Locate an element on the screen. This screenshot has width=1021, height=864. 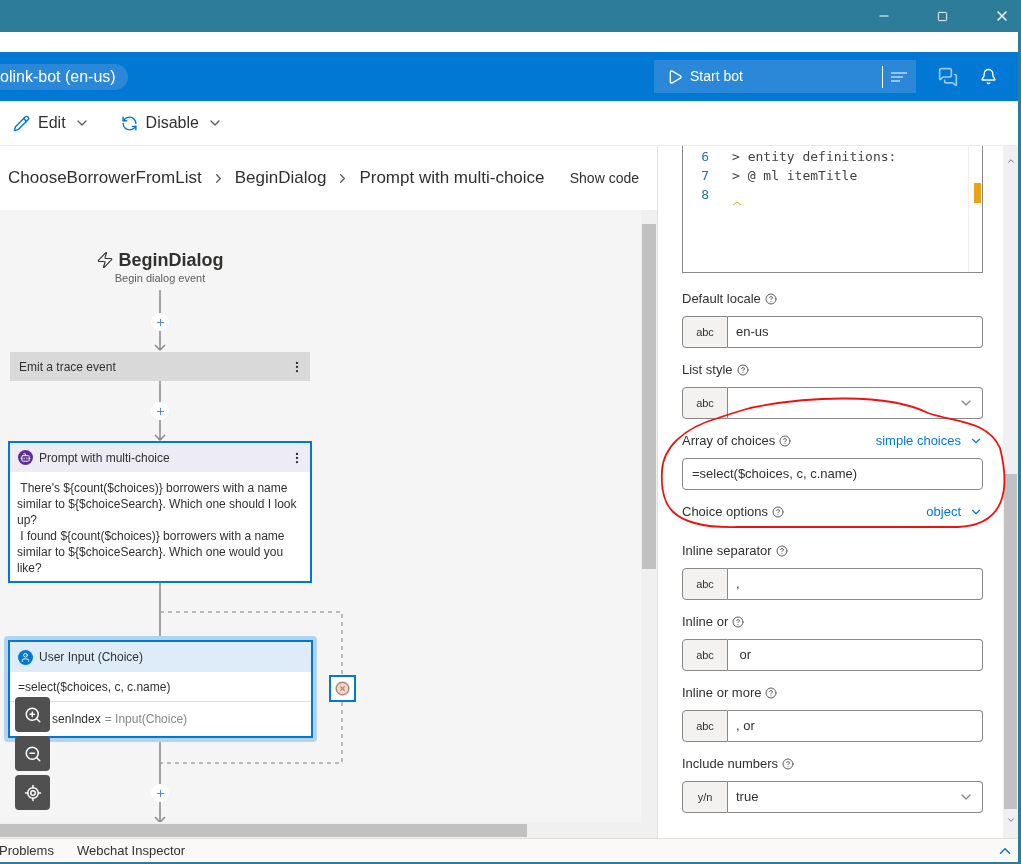
zoom-out-button is located at coordinates (32, 753).